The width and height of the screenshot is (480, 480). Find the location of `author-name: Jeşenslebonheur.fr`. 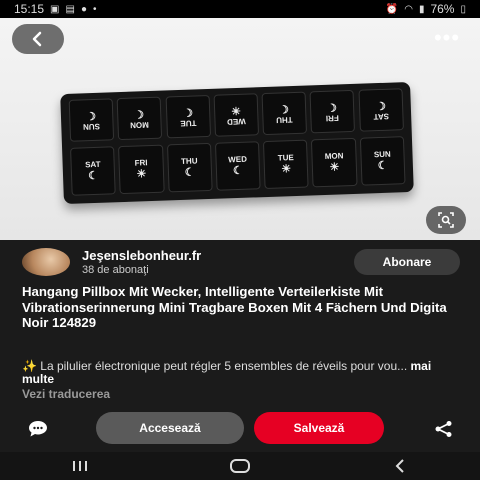

author-name: Jeşenslebonheur.fr is located at coordinates (141, 255).